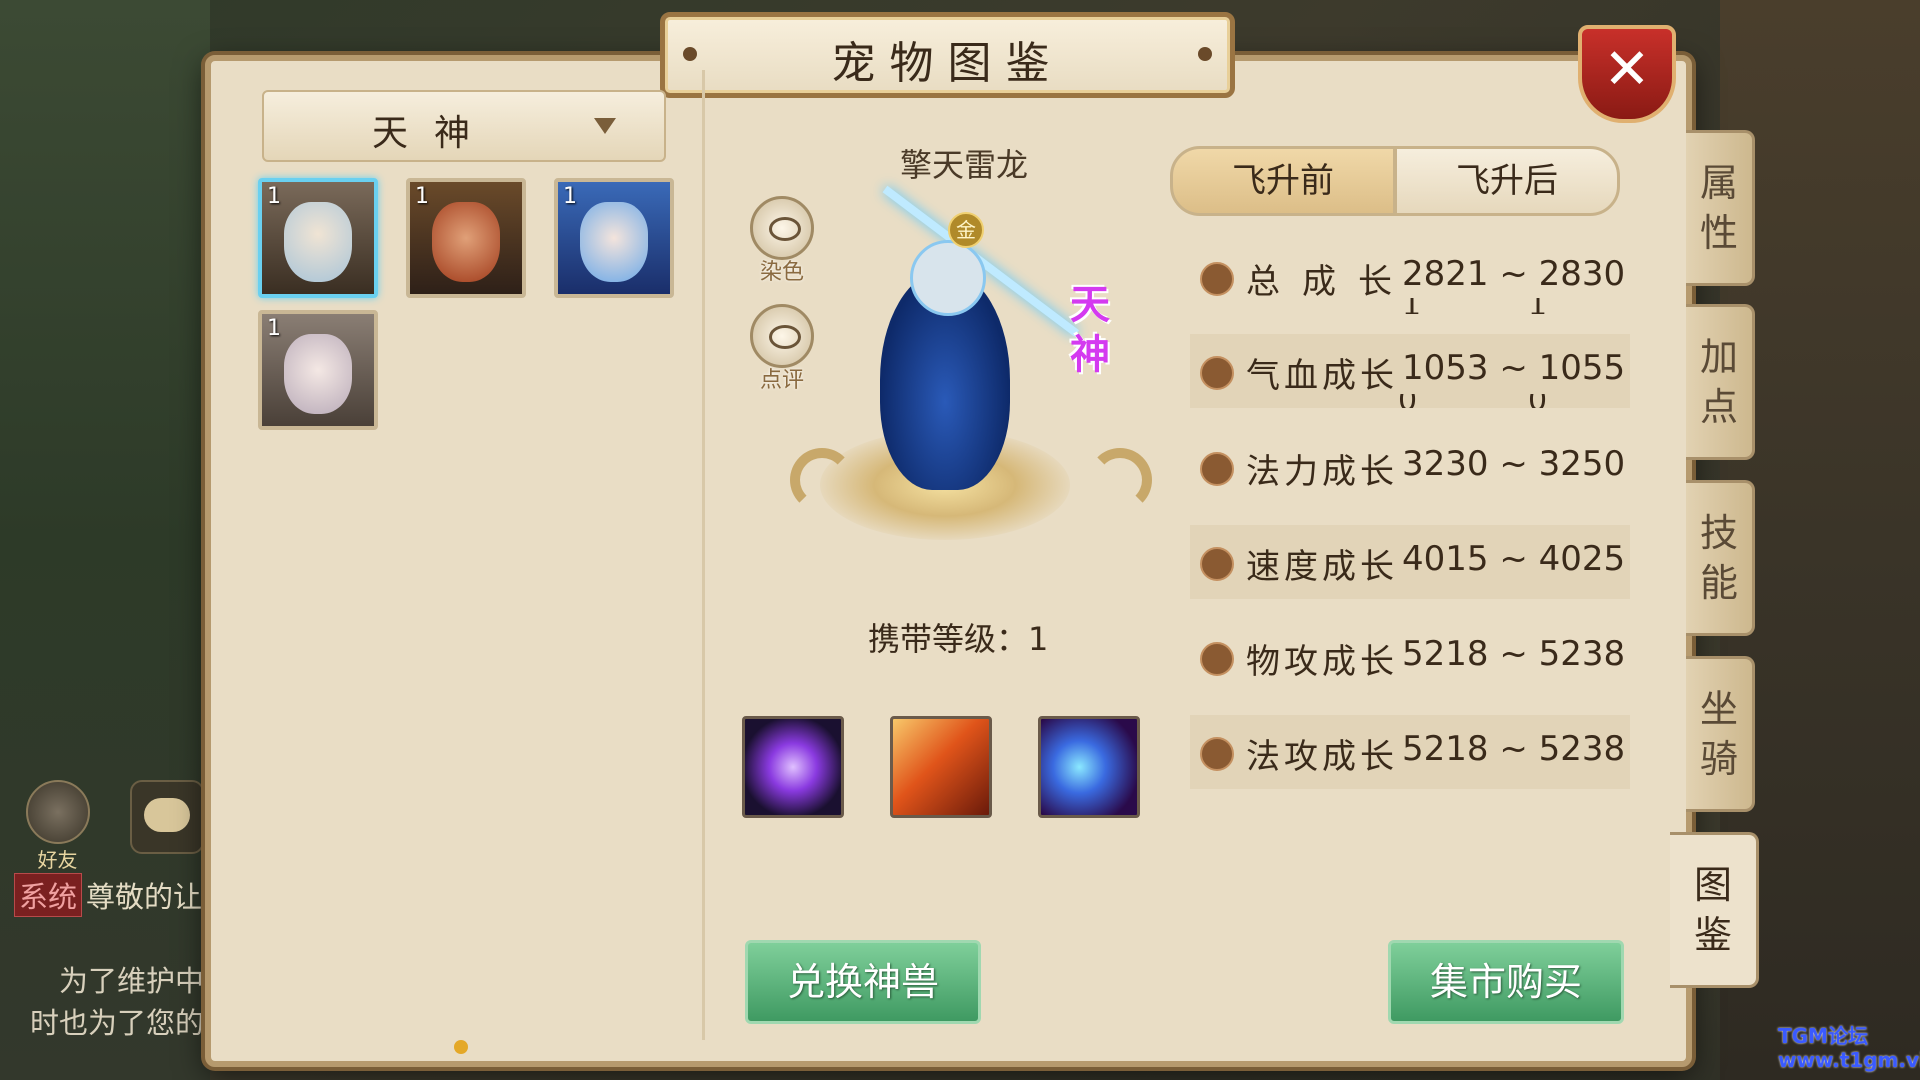 This screenshot has height=1080, width=1920. I want to click on chevron-down-icon, so click(605, 126).